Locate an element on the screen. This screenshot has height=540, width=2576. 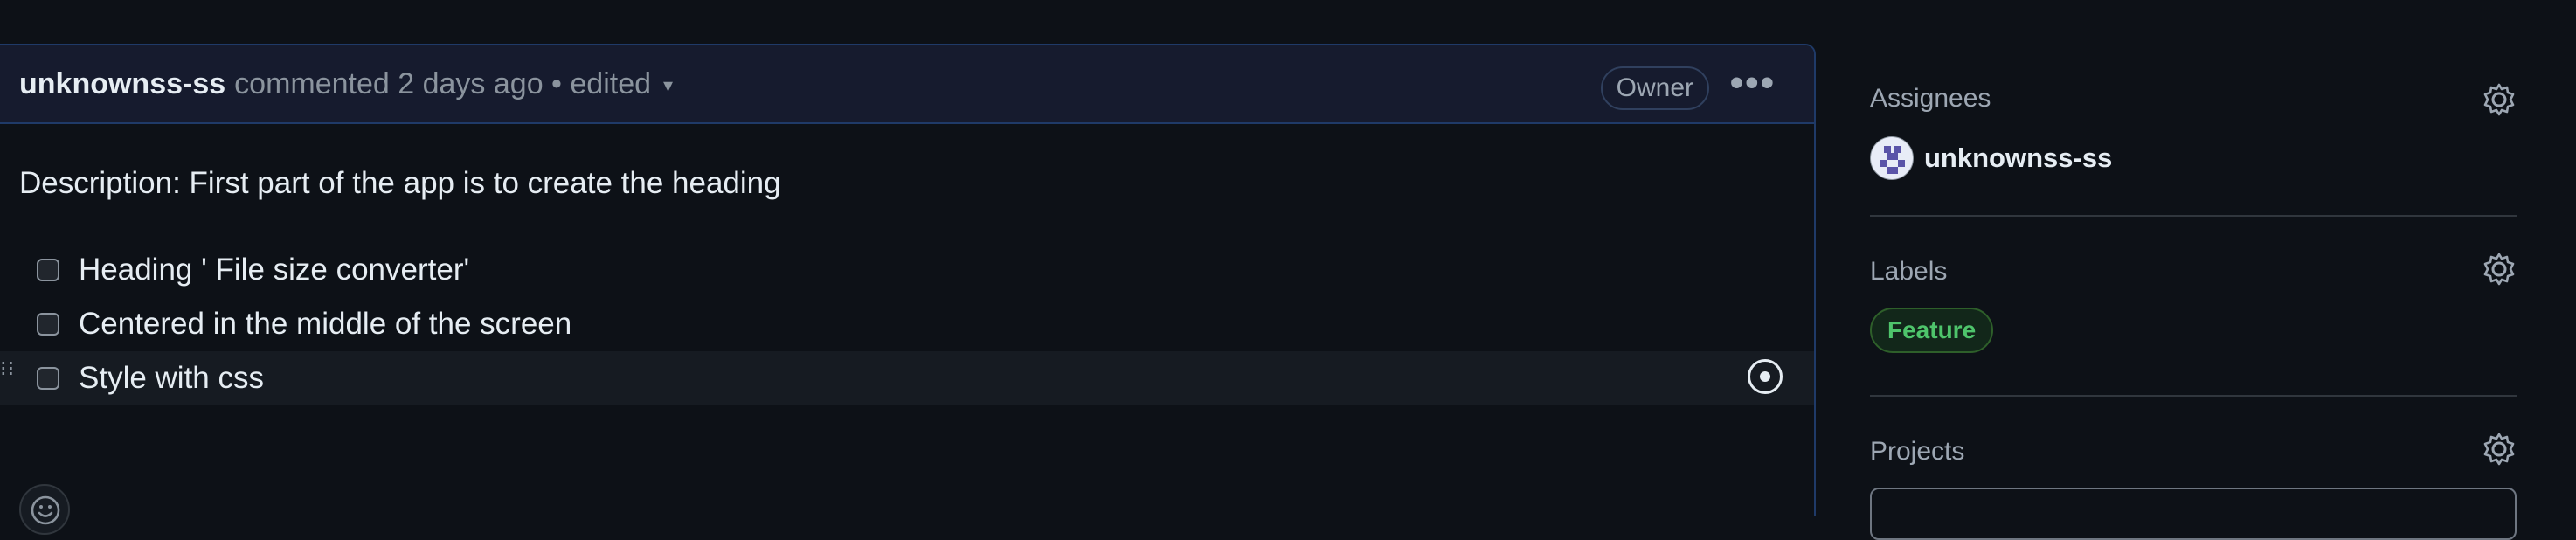
assignee-name: unknownss-ss is located at coordinates (2018, 157).